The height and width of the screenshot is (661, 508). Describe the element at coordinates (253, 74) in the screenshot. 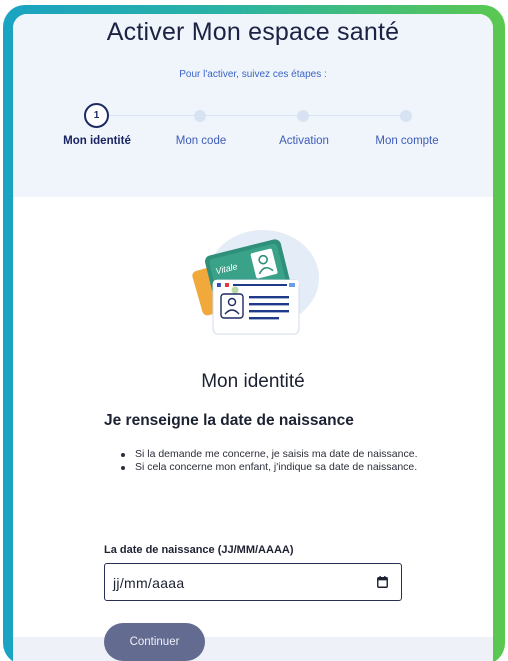

I see `page-subtitle: Pour l'activer, suivez ces étapes :` at that location.